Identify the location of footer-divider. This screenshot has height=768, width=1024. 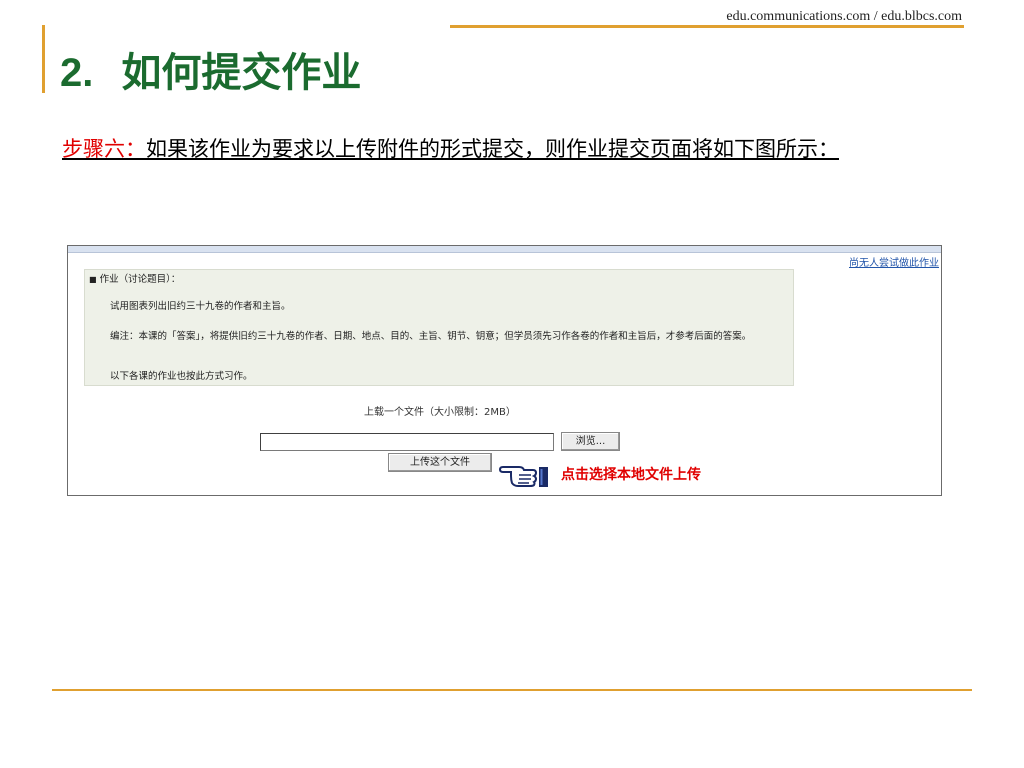
(512, 690).